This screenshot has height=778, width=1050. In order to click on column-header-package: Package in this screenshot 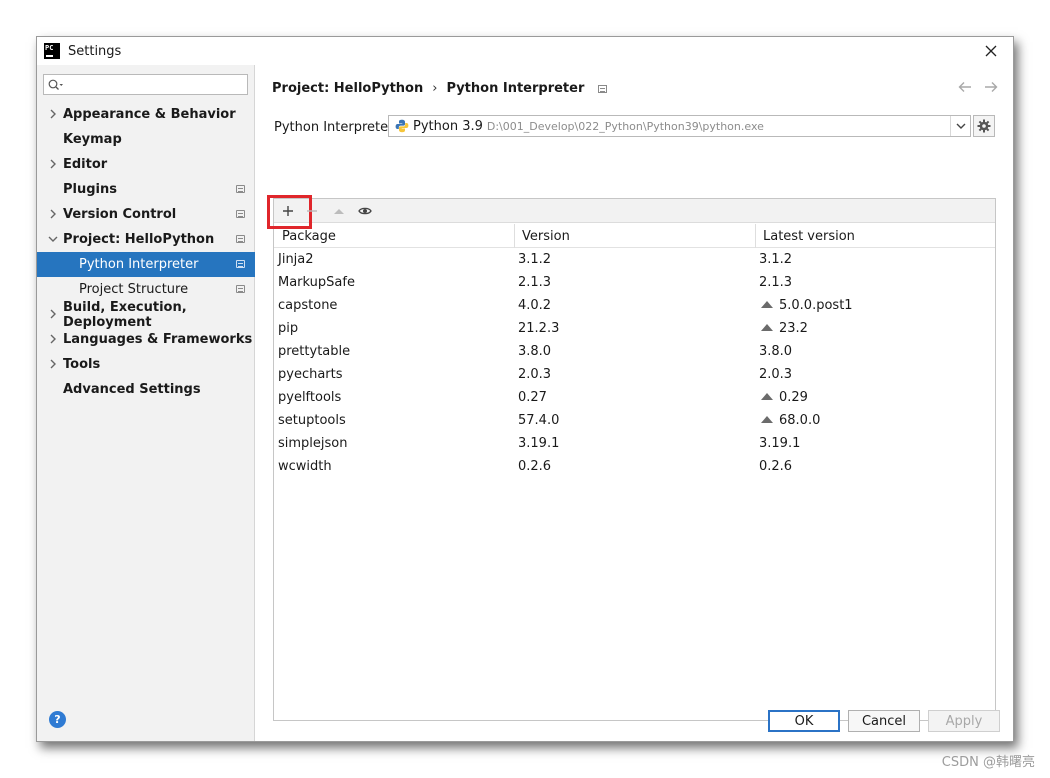, I will do `click(309, 236)`.